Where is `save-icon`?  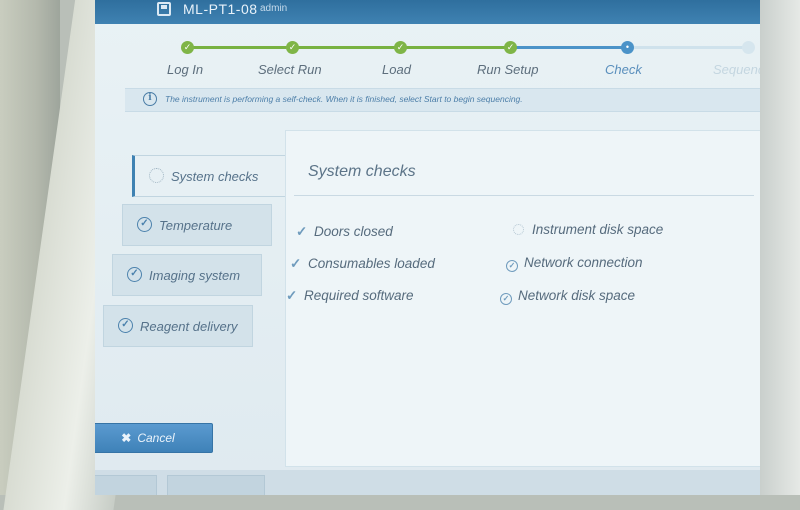
save-icon is located at coordinates (164, 9).